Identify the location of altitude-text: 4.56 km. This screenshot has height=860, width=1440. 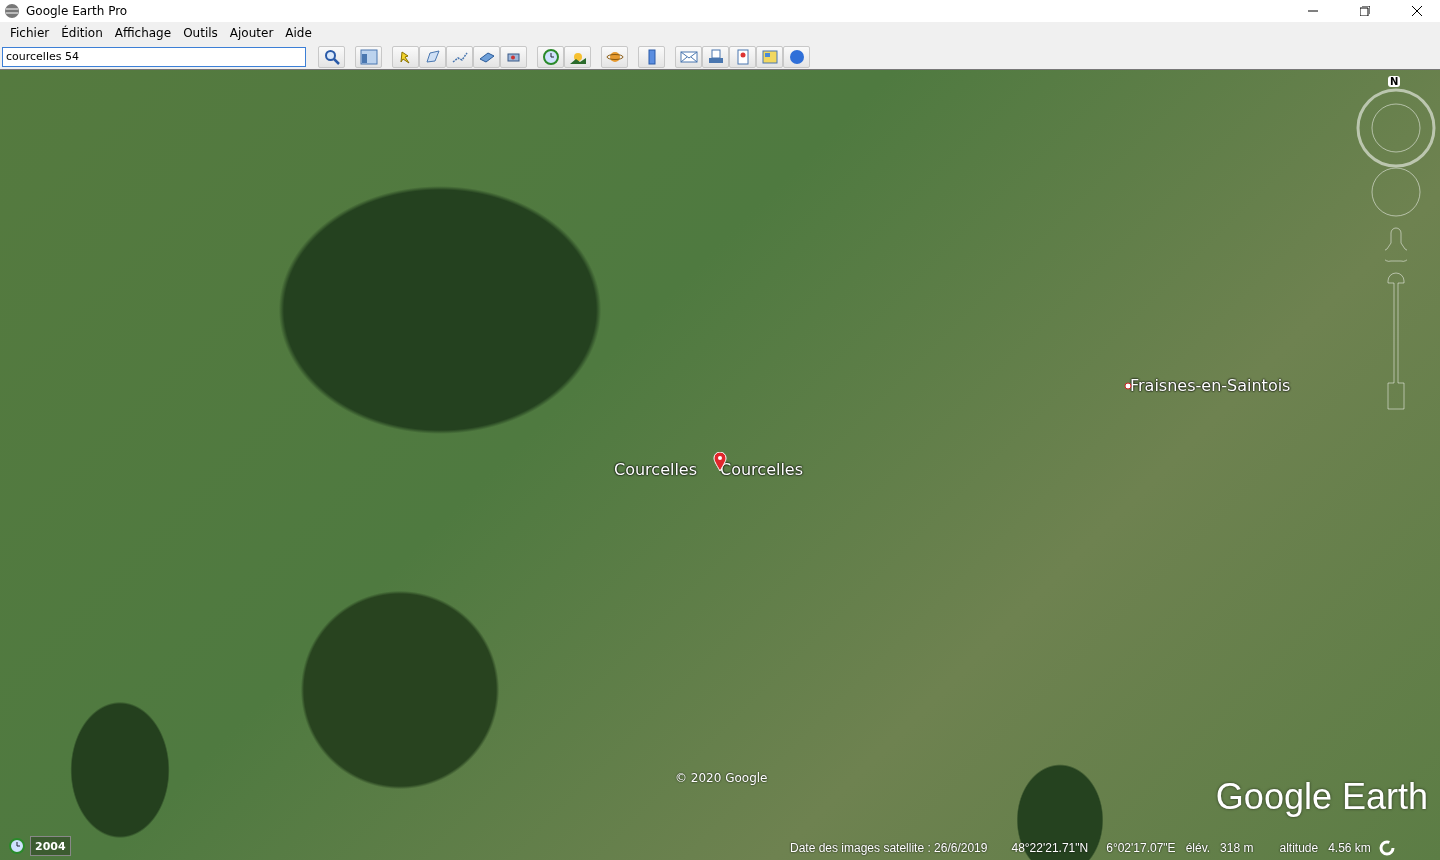
(1349, 848).